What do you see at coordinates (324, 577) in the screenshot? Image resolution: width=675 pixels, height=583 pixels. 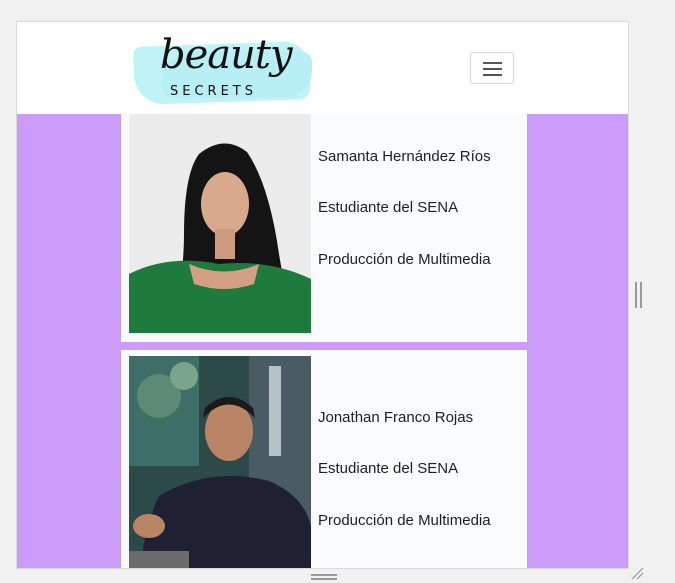 I see `horizontal-resize-handle` at bounding box center [324, 577].